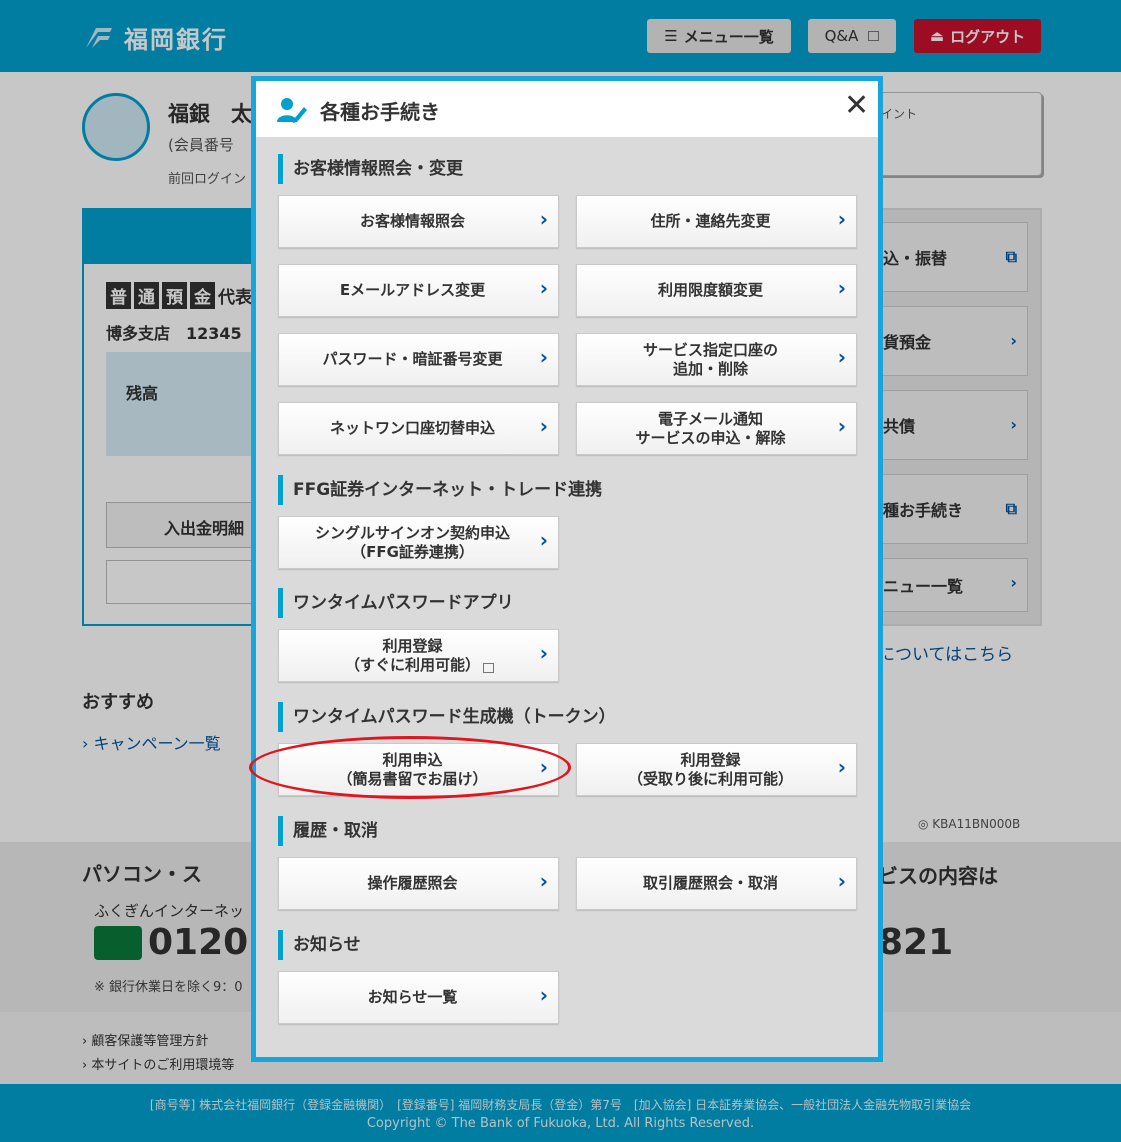  What do you see at coordinates (412, 428) in the screenshot?
I see `button-label: ネットワン口座切替申込` at bounding box center [412, 428].